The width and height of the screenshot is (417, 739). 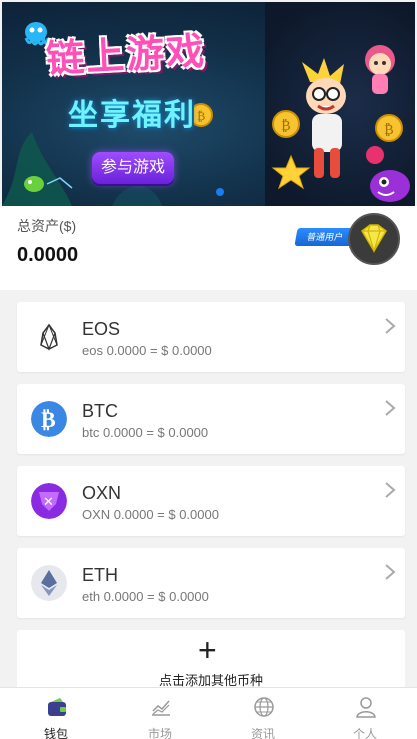 What do you see at coordinates (207, 650) in the screenshot?
I see `plus-icon: +` at bounding box center [207, 650].